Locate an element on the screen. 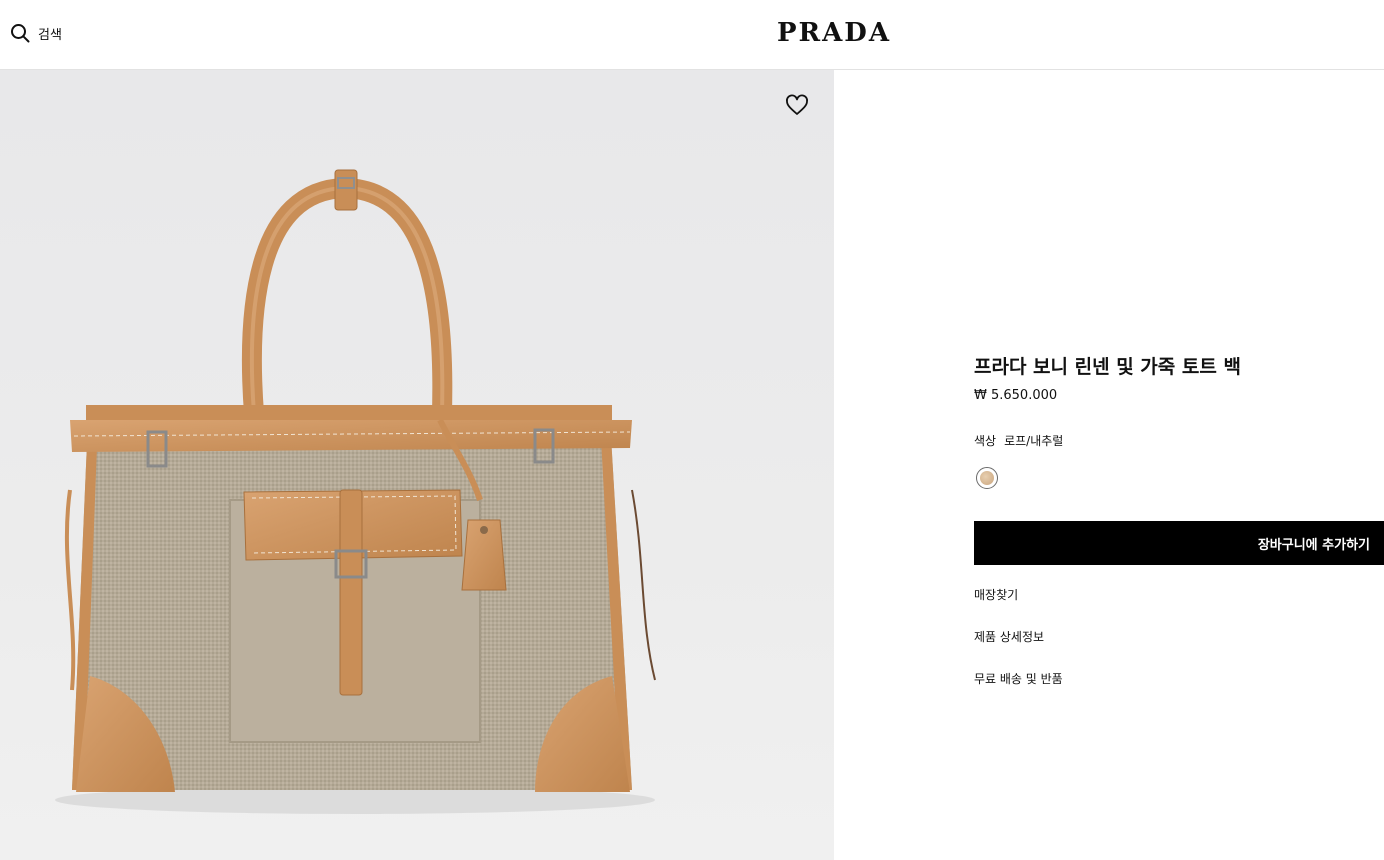 Image resolution: width=1384 pixels, height=860 pixels. color-value: 로프/내추럴 is located at coordinates (1034, 441).